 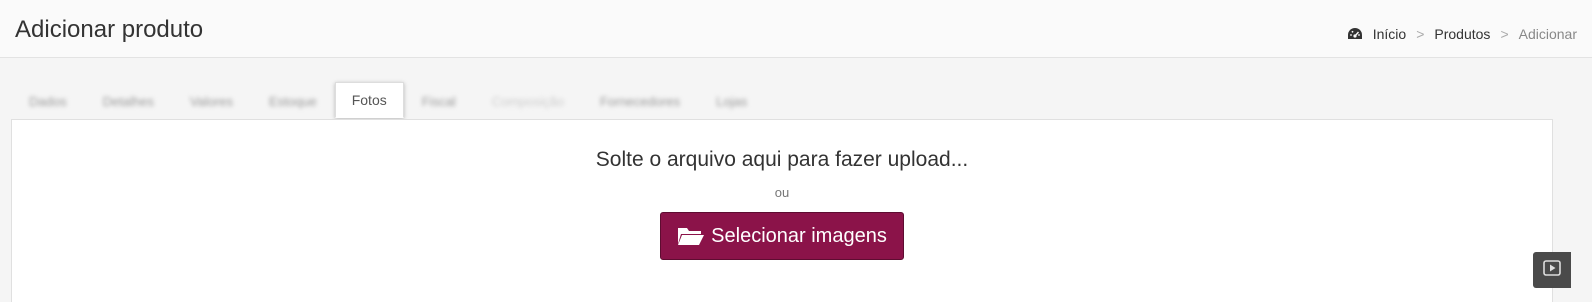 I want to click on or-separator-text: ou, so click(x=782, y=192).